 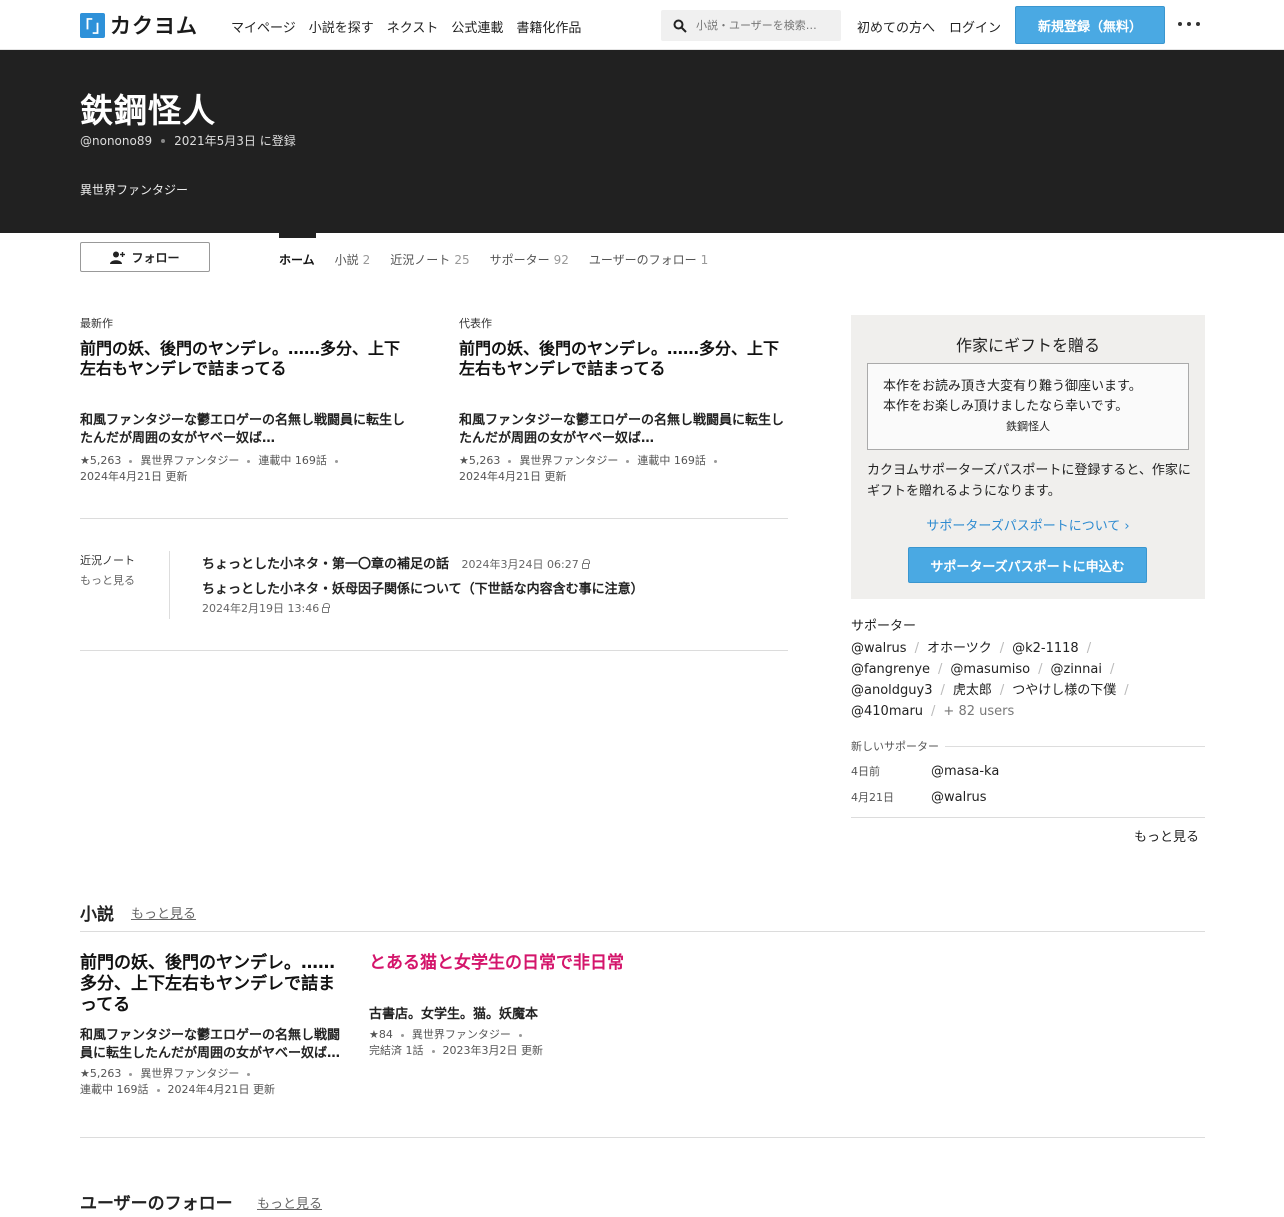 I want to click on follow-button: フォロー, so click(x=145, y=257).